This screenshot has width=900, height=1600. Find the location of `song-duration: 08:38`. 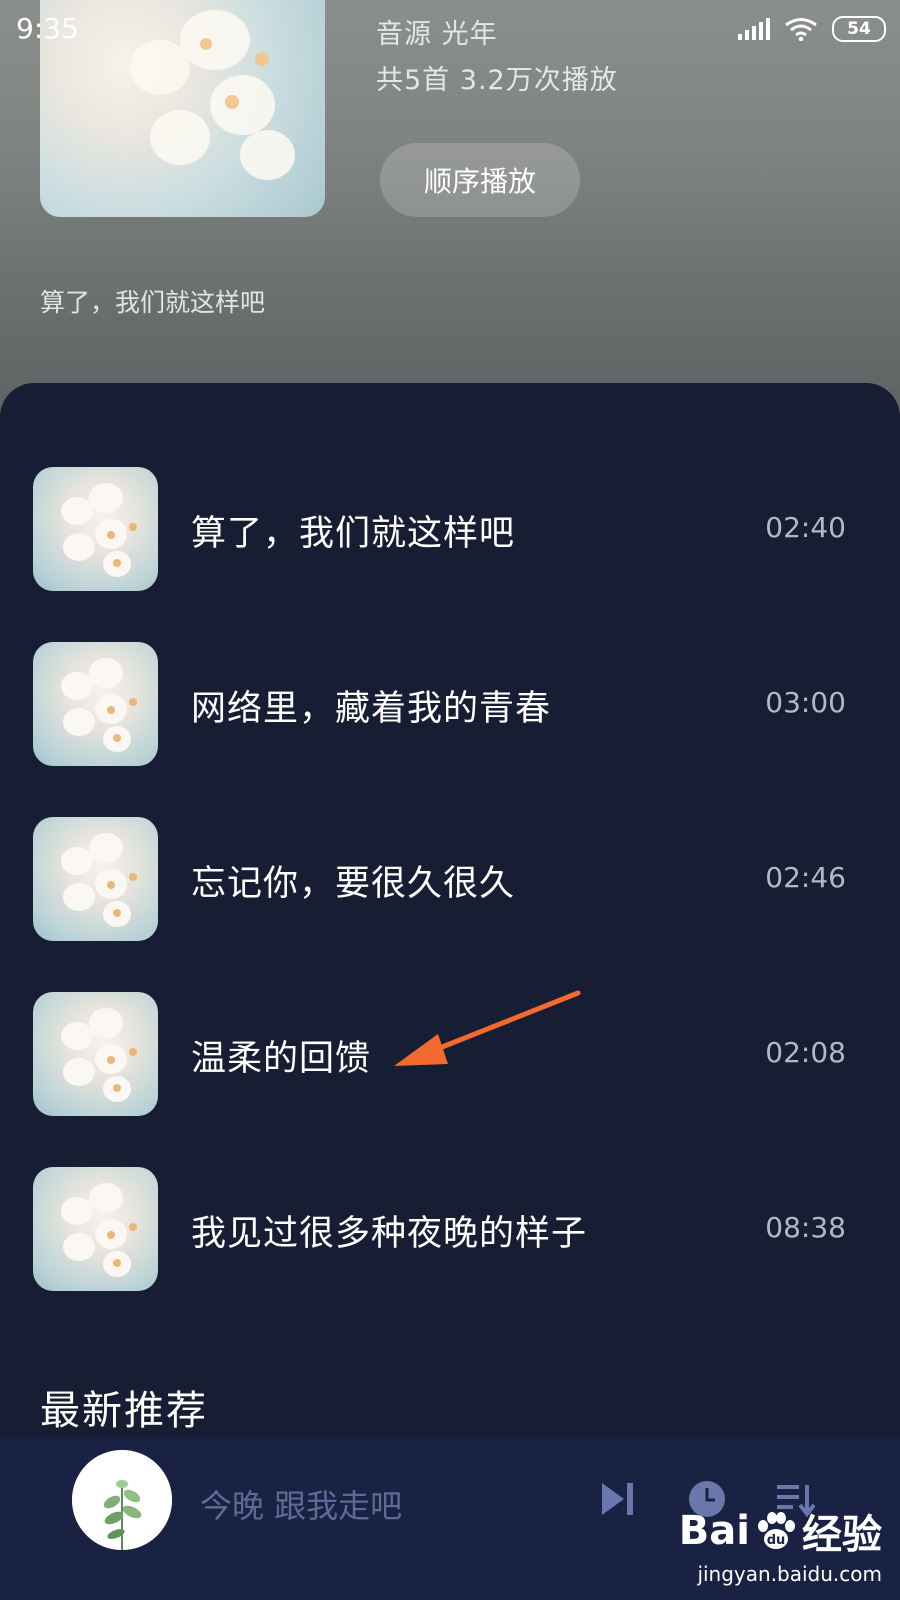

song-duration: 08:38 is located at coordinates (805, 1227).